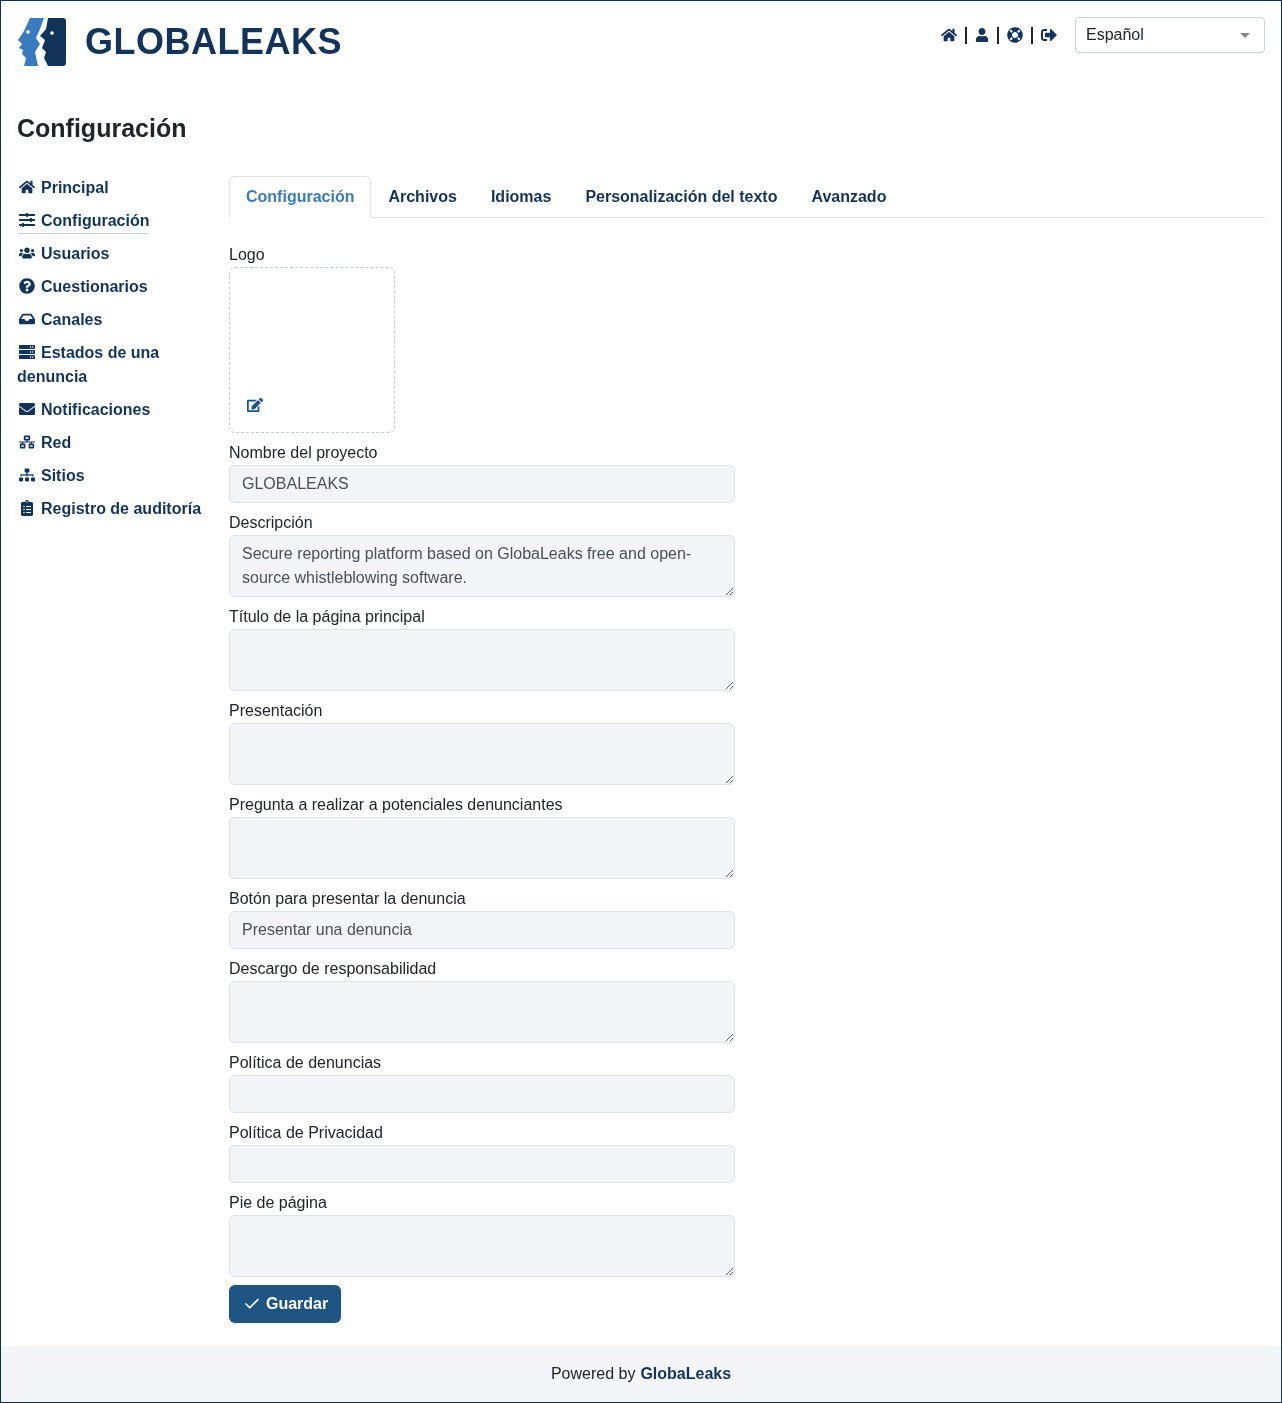 The image size is (1282, 1403). I want to click on footer-link: GlobaLeaks, so click(686, 1374).